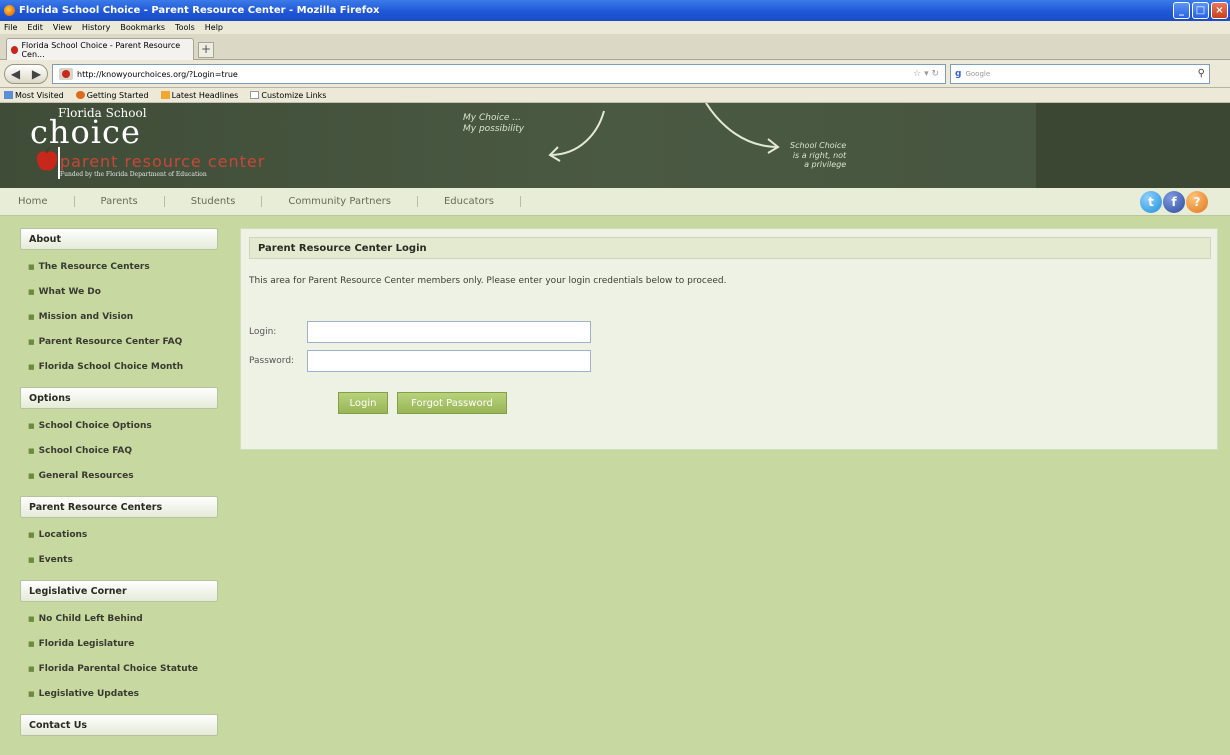 Image resolution: width=1230 pixels, height=755 pixels. What do you see at coordinates (165, 94) in the screenshot?
I see `rss-icon` at bounding box center [165, 94].